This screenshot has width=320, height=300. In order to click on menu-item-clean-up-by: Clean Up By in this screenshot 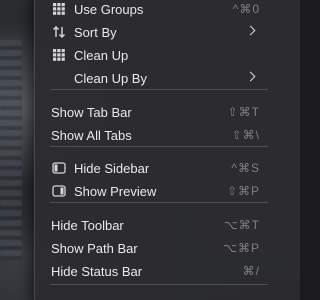, I will do `click(155, 78)`.